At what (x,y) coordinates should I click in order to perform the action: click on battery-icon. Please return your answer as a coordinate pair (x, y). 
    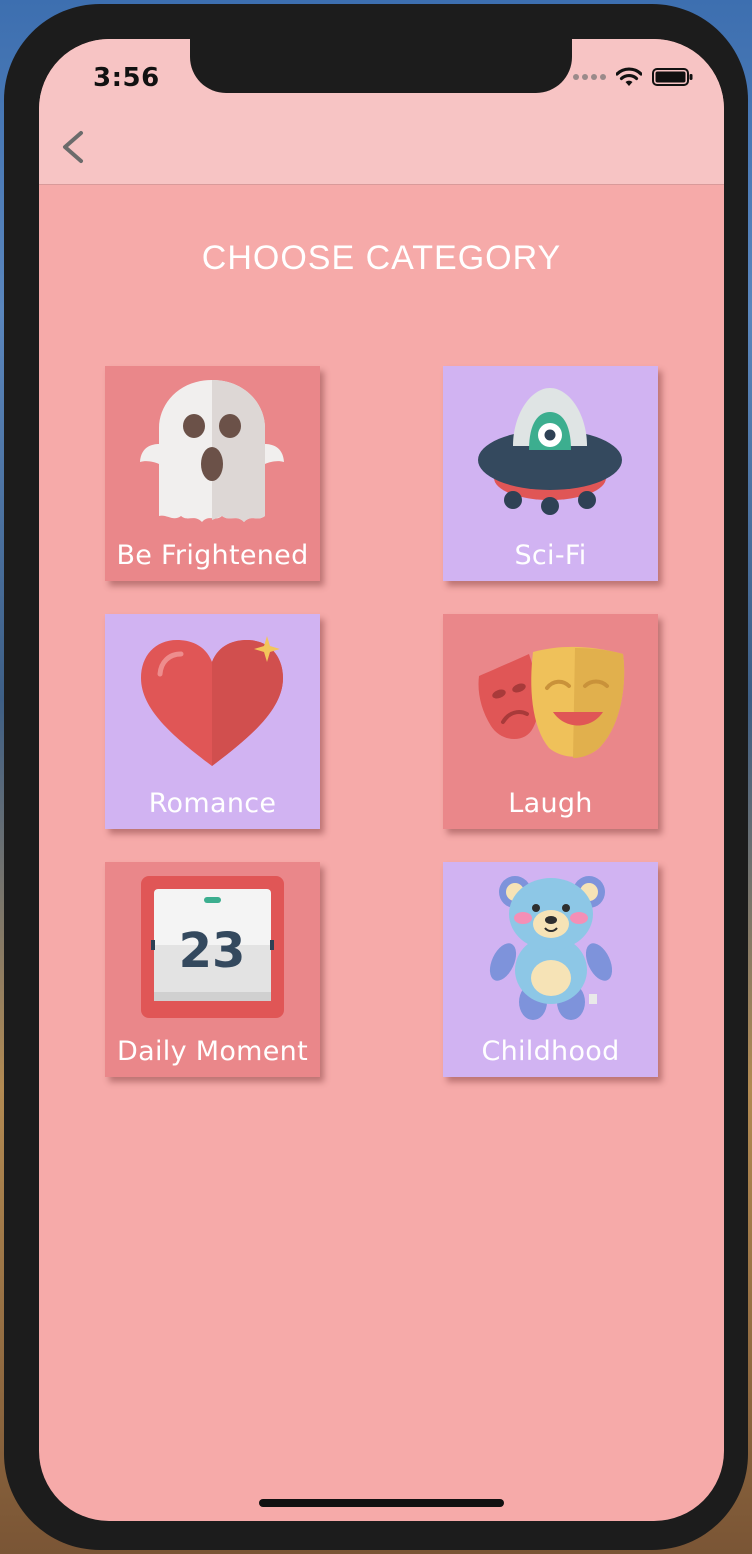
    Looking at the image, I should click on (672, 77).